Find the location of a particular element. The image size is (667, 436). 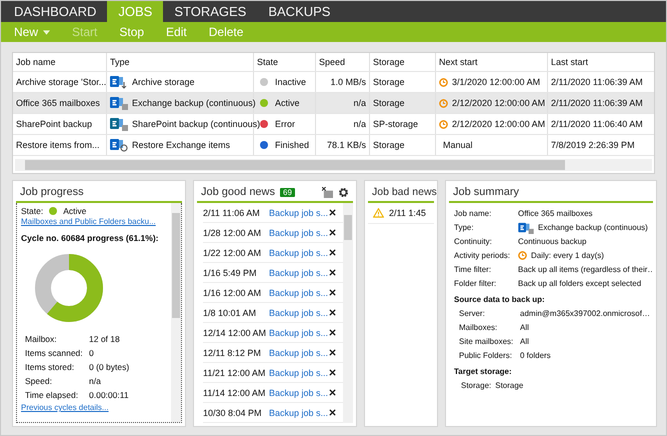

job-storage: SP-storage is located at coordinates (395, 124).